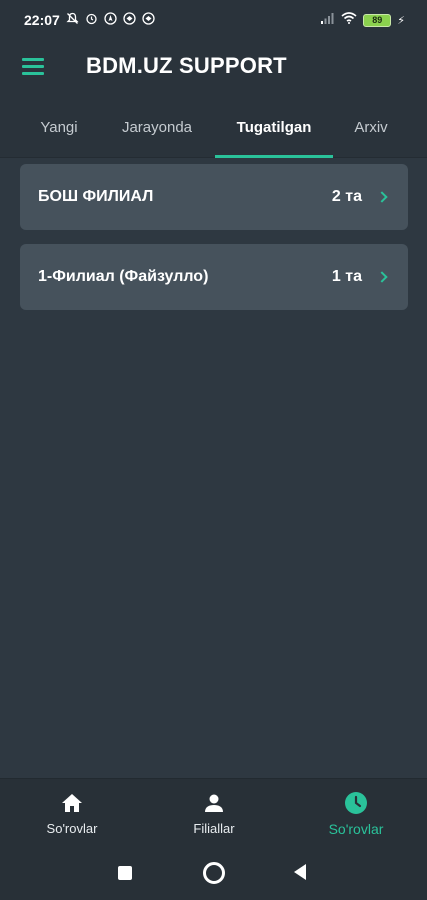  I want to click on home-icon, so click(72, 803).